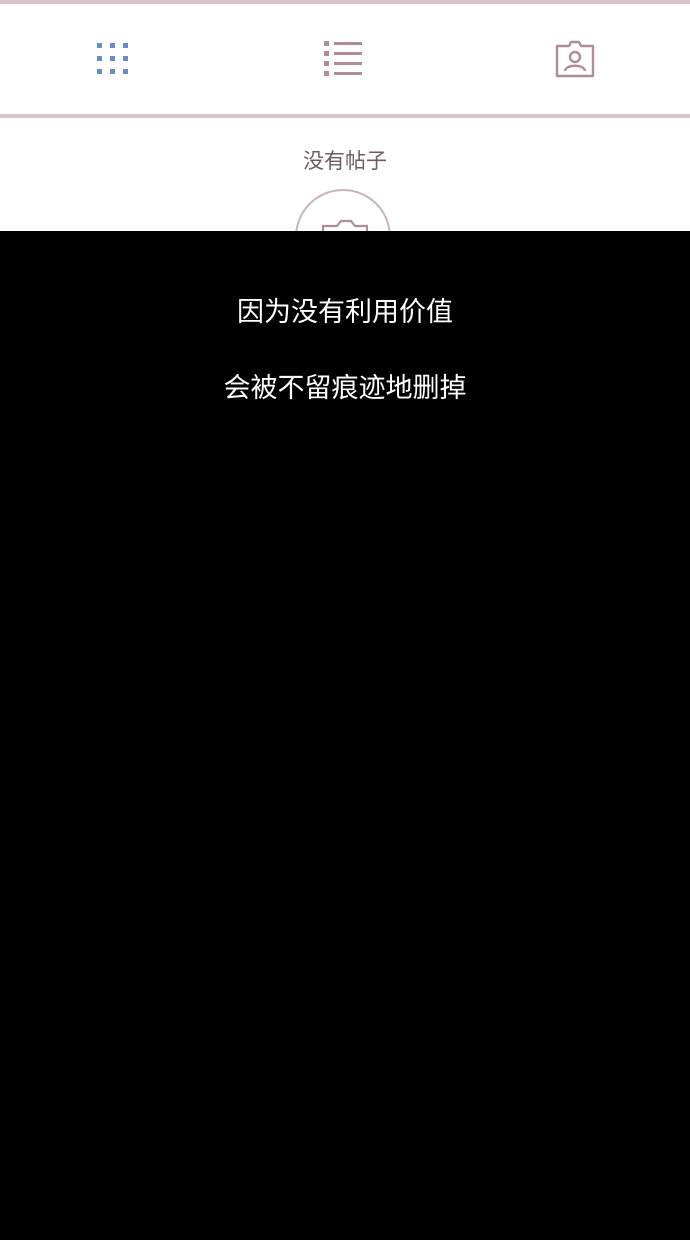 The height and width of the screenshot is (1240, 690). What do you see at coordinates (345, 225) in the screenshot?
I see `camera-icon` at bounding box center [345, 225].